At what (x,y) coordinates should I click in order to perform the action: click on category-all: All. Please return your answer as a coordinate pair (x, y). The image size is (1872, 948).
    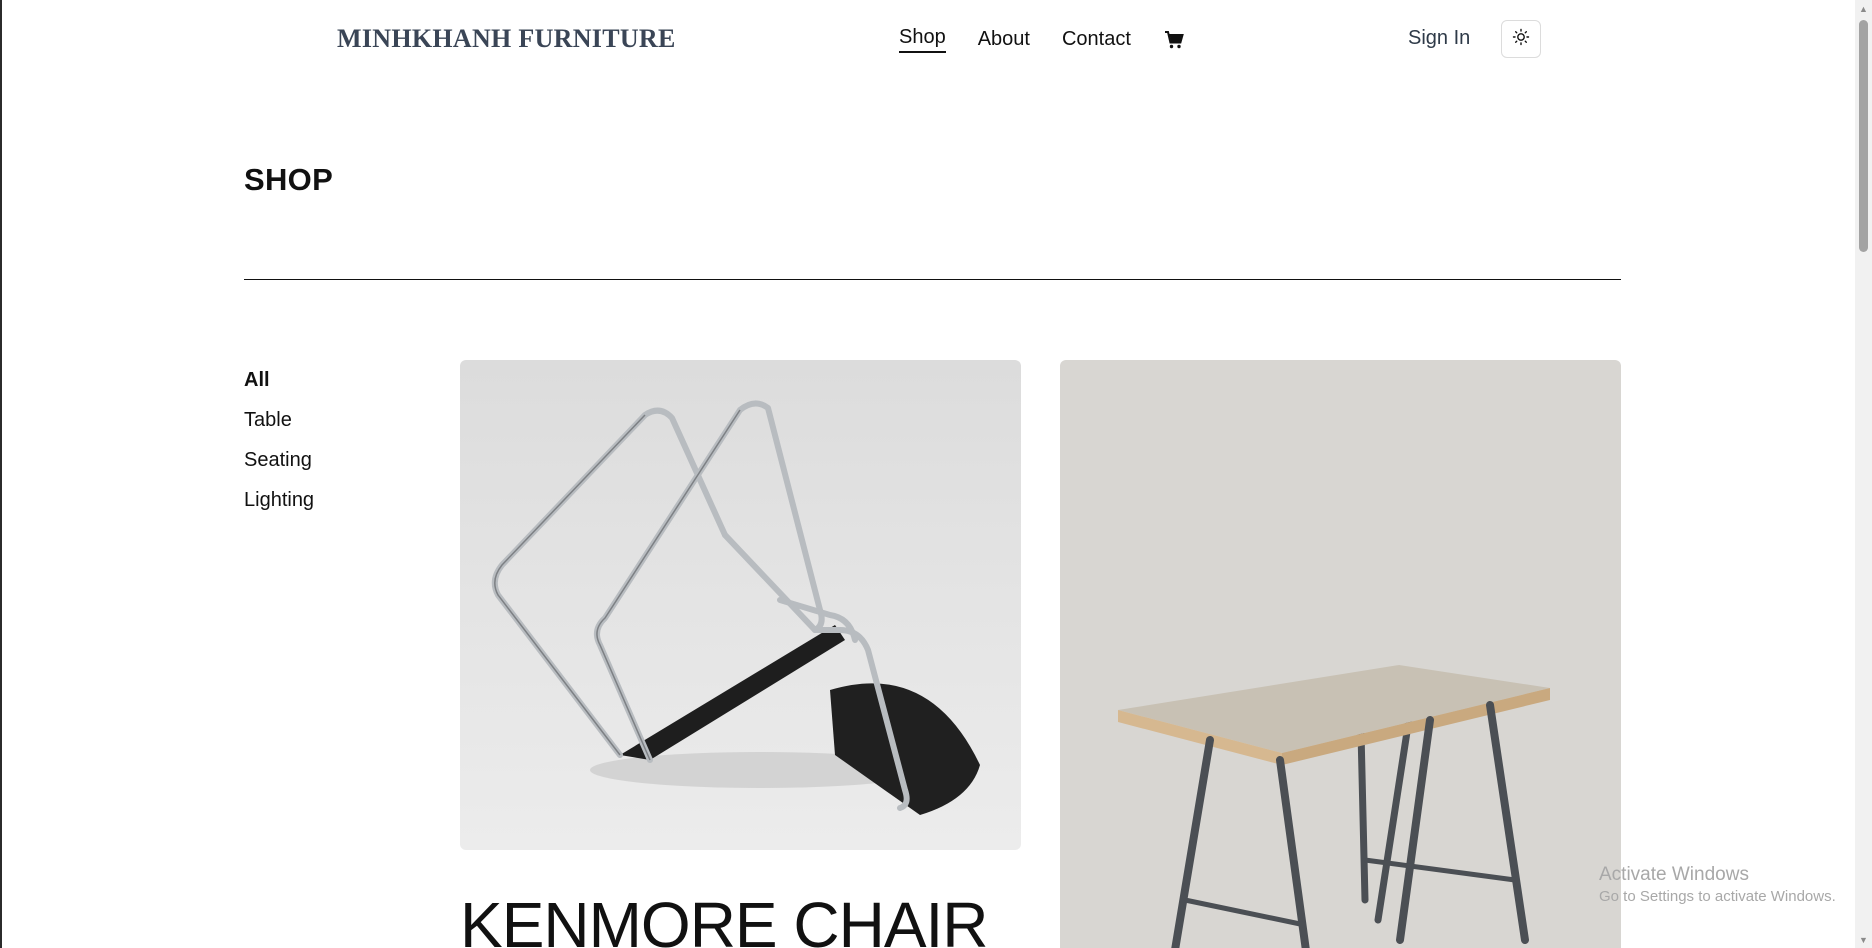
    Looking at the image, I should click on (279, 380).